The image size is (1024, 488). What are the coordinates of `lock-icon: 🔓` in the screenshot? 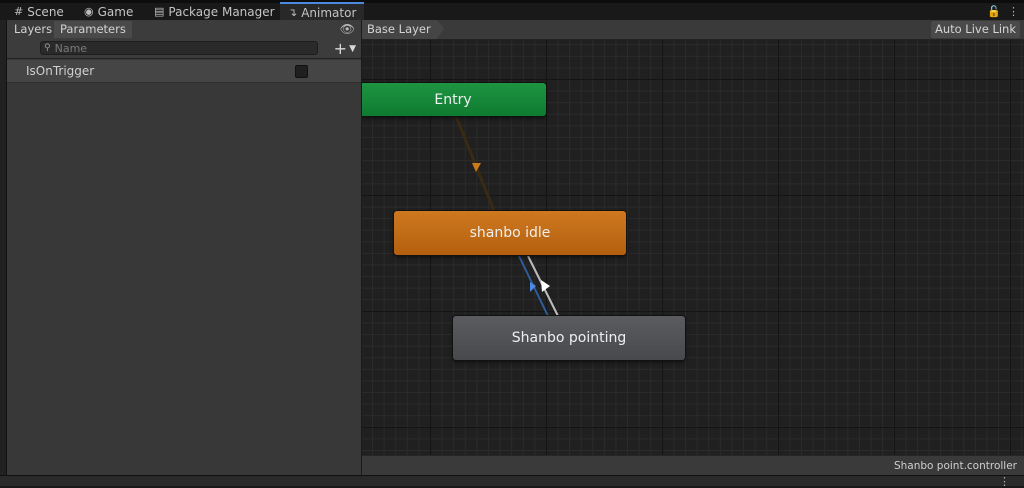 It's located at (994, 11).